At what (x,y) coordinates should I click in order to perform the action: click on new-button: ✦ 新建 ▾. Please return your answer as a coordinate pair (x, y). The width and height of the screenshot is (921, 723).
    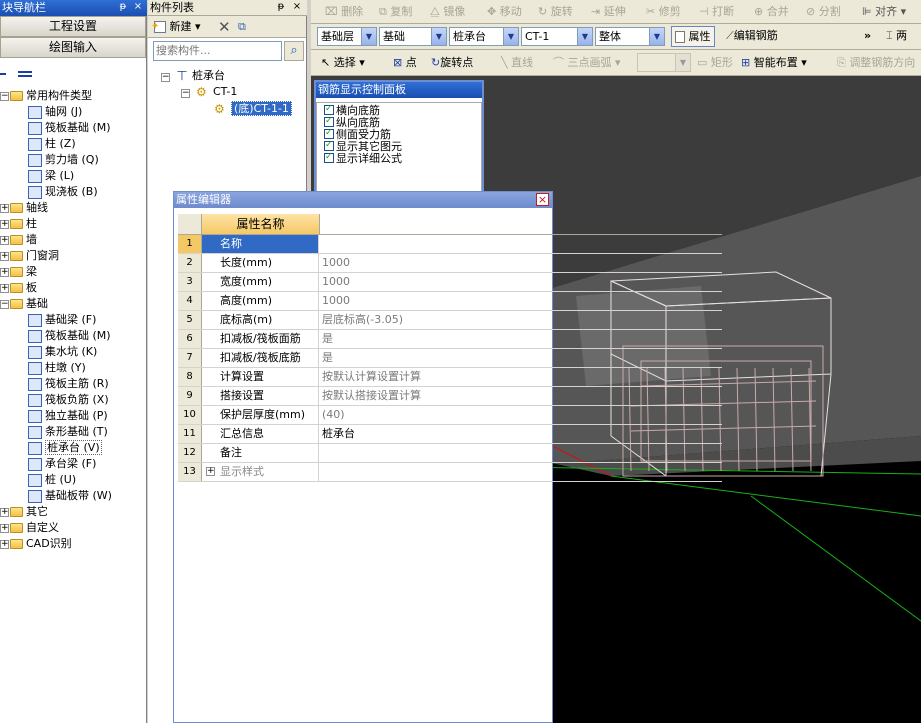
    Looking at the image, I should click on (176, 27).